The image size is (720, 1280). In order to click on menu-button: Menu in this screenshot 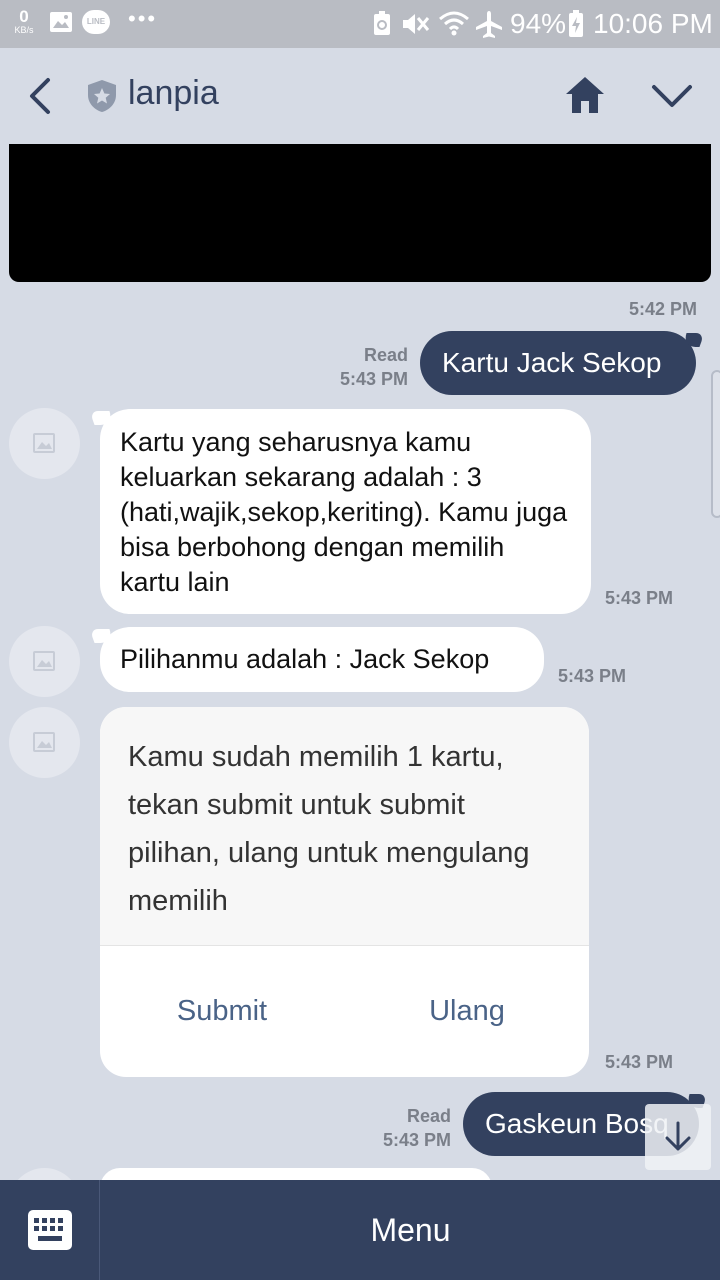, I will do `click(410, 1230)`.